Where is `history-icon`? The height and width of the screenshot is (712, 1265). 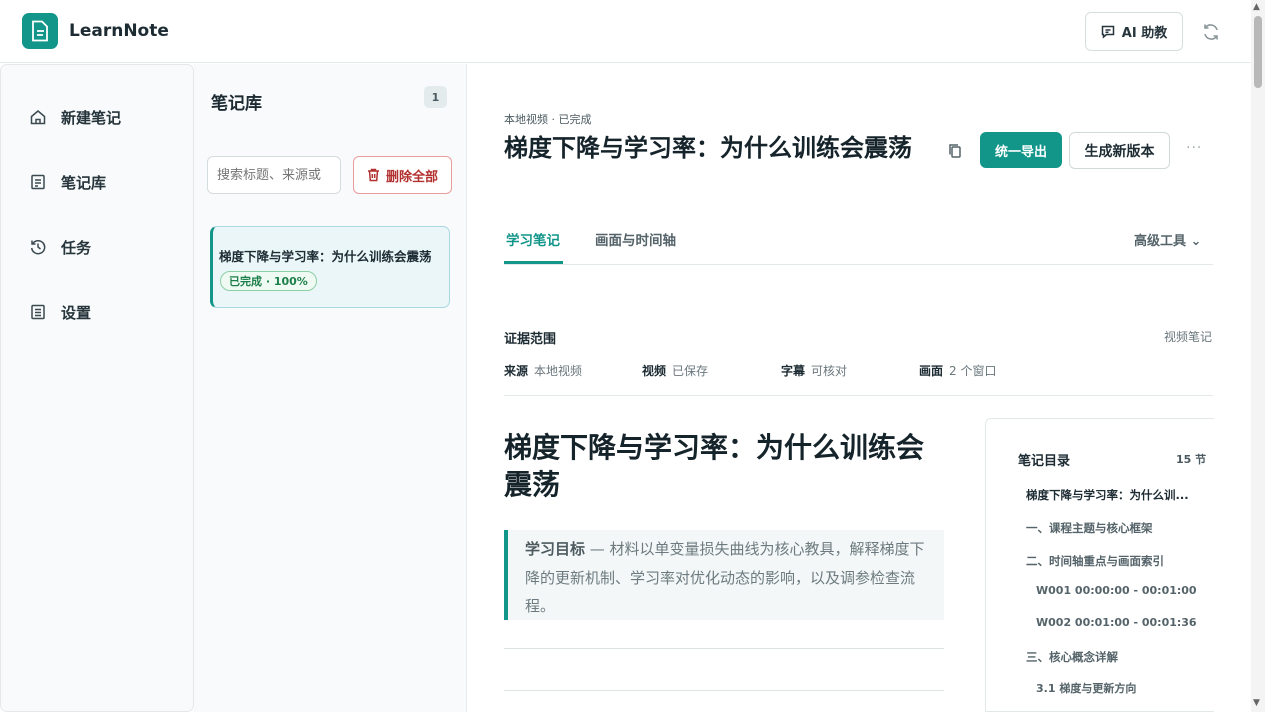
history-icon is located at coordinates (38, 247).